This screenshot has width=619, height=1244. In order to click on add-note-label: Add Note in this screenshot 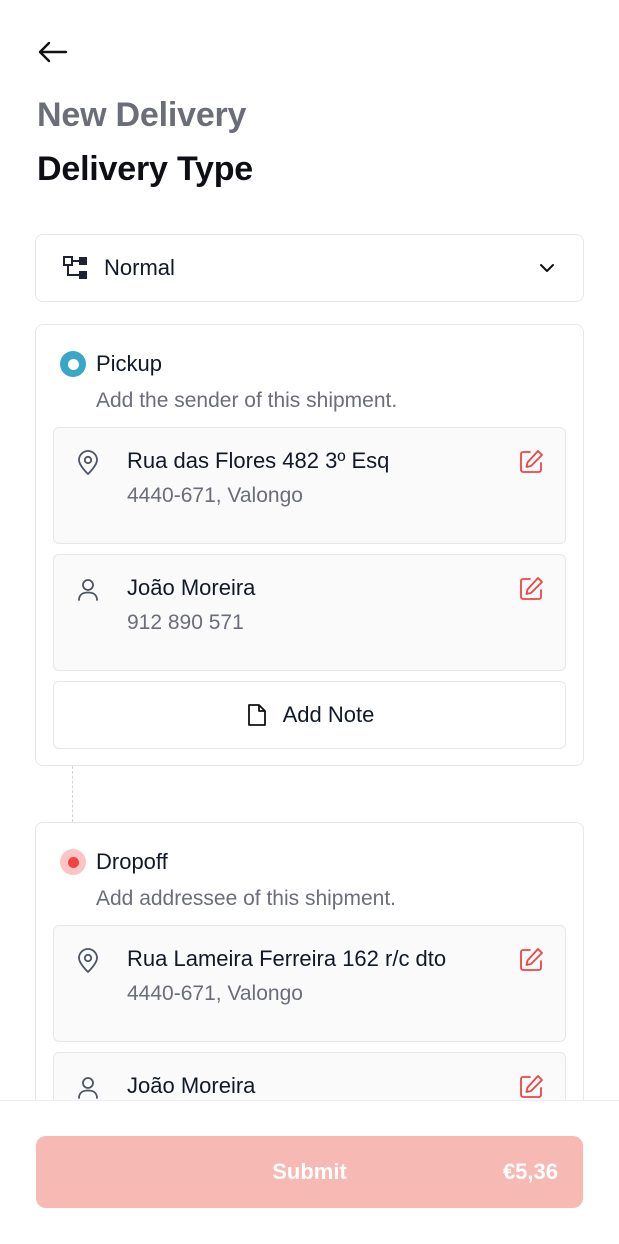, I will do `click(328, 714)`.